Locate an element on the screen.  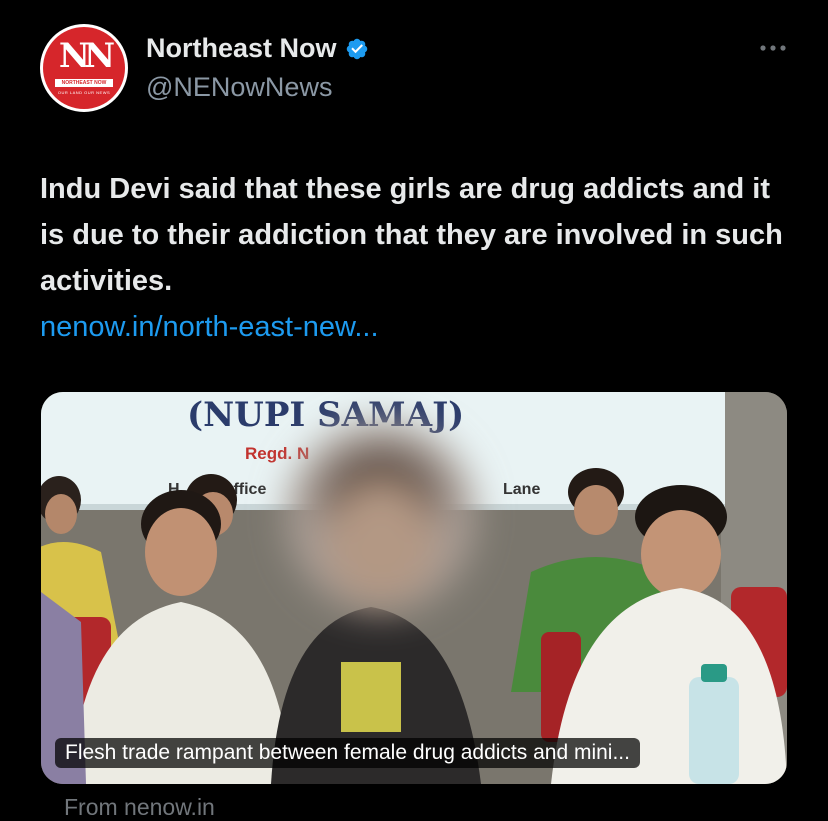
banner-title: (NUPI SAMAJ) is located at coordinates (325, 415).